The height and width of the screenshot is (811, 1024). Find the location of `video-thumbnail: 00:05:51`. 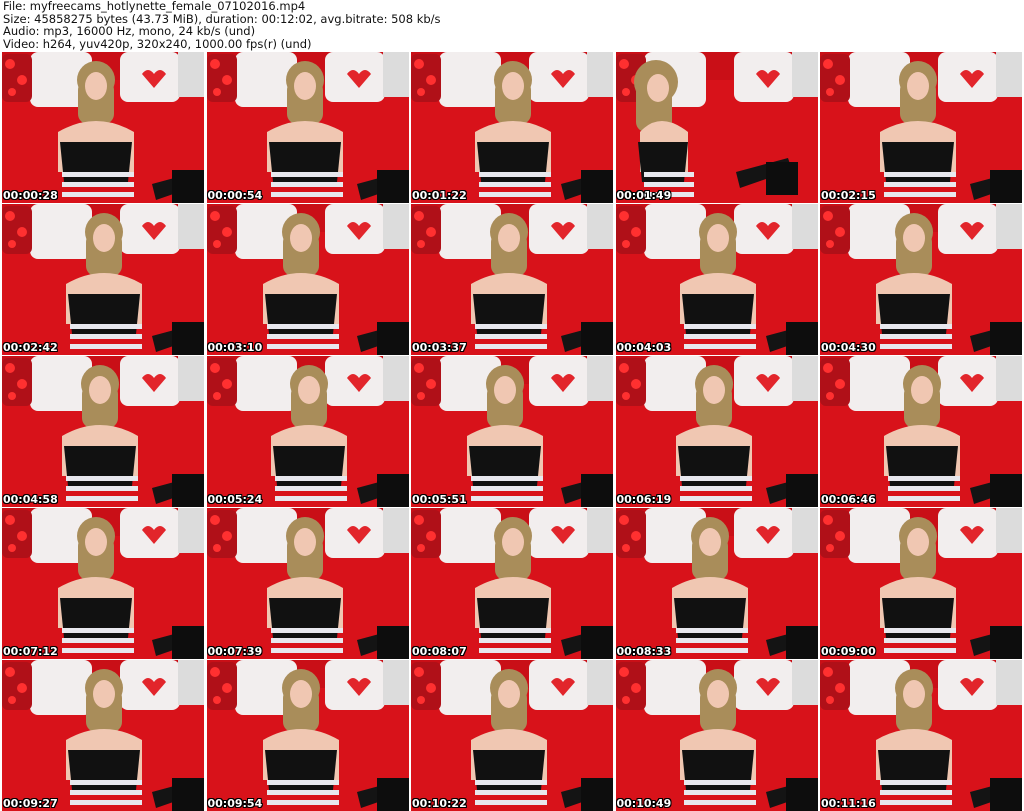

video-thumbnail: 00:05:51 is located at coordinates (512, 431).